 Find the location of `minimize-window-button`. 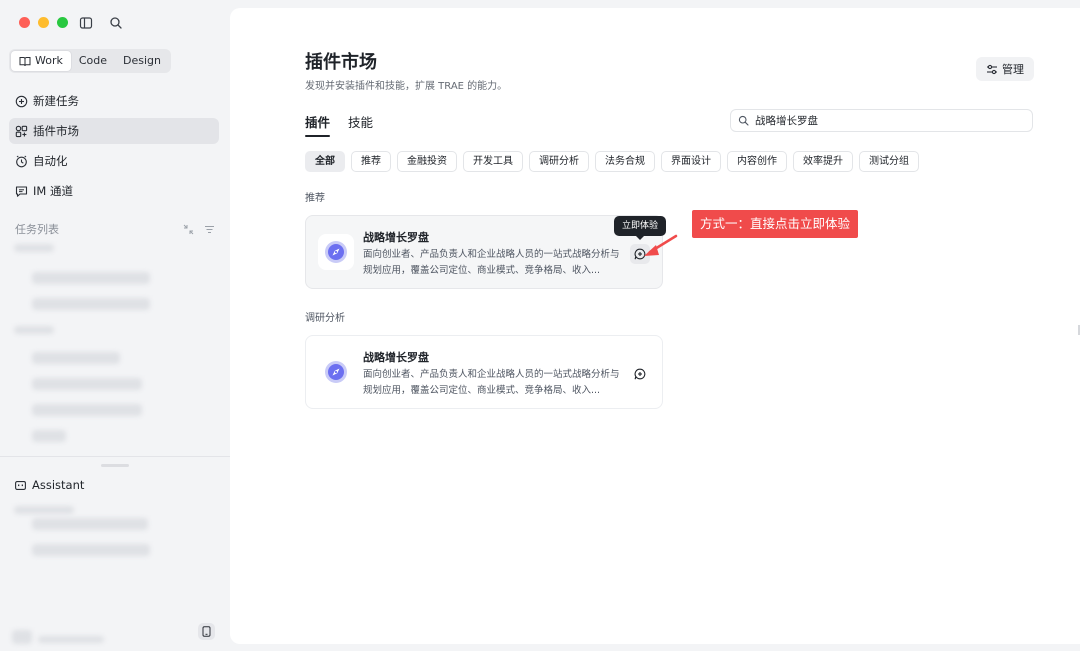

minimize-window-button is located at coordinates (43, 22).